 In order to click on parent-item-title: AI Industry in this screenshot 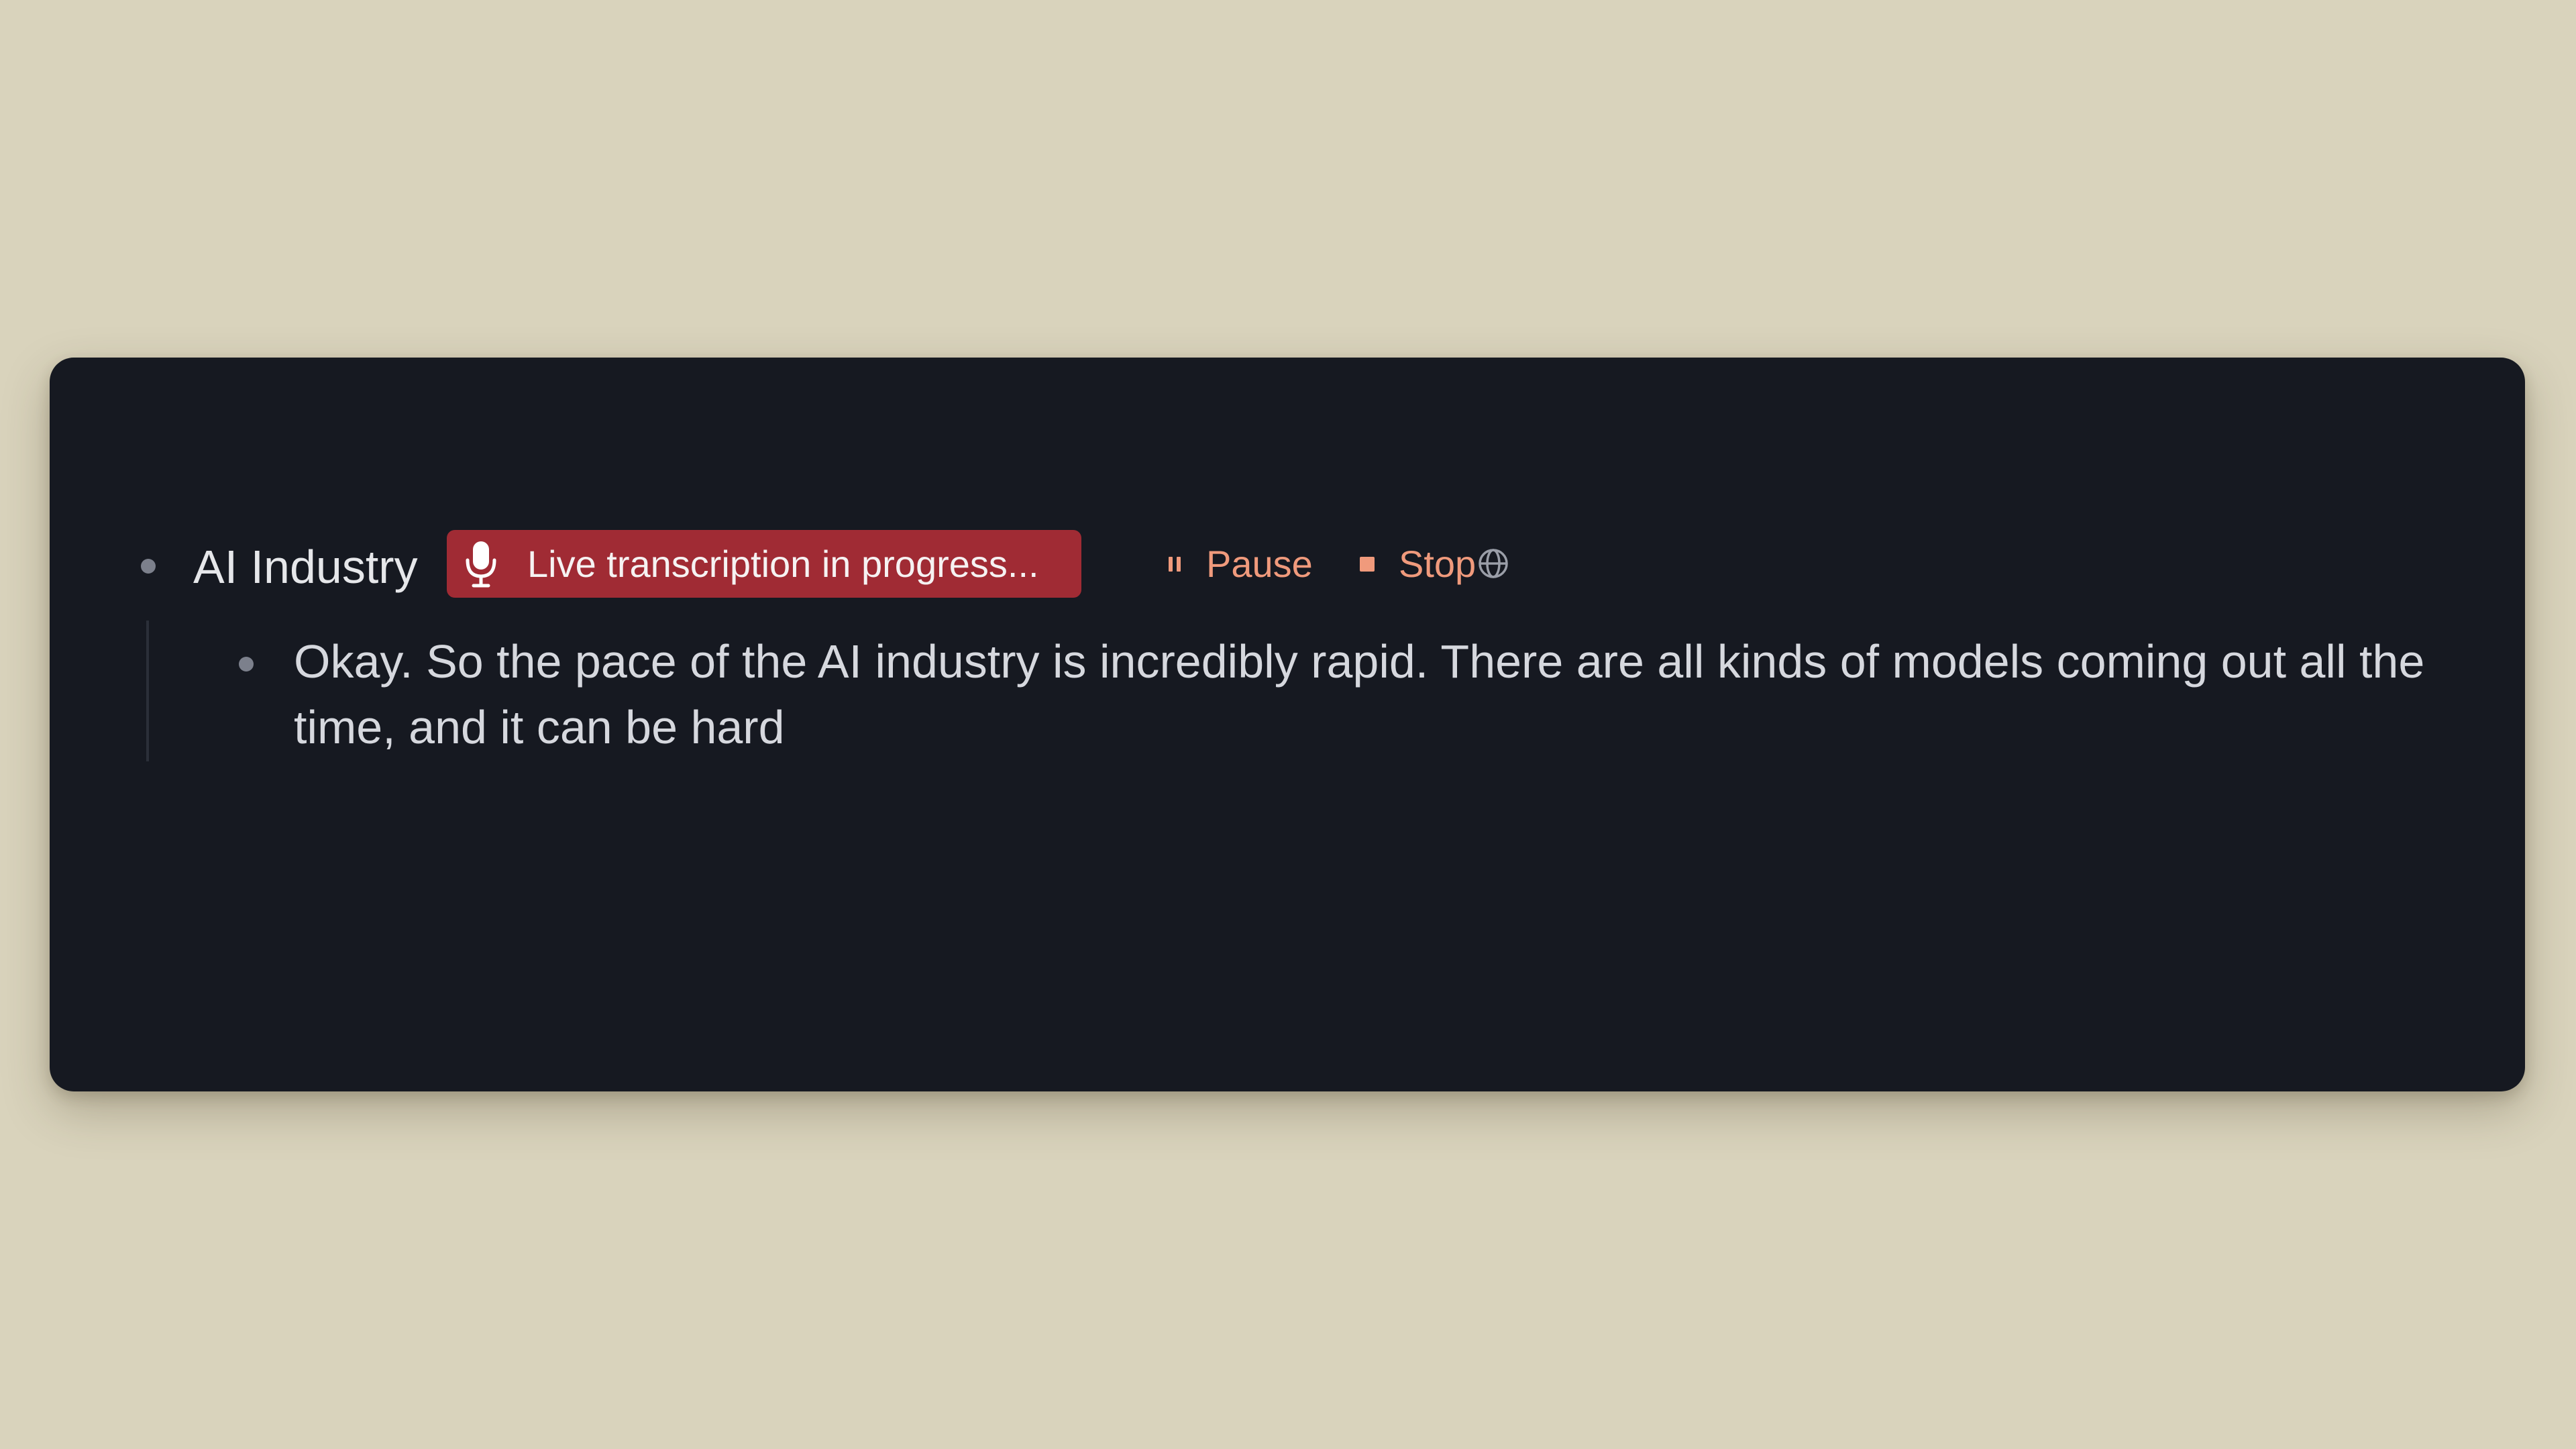, I will do `click(305, 566)`.